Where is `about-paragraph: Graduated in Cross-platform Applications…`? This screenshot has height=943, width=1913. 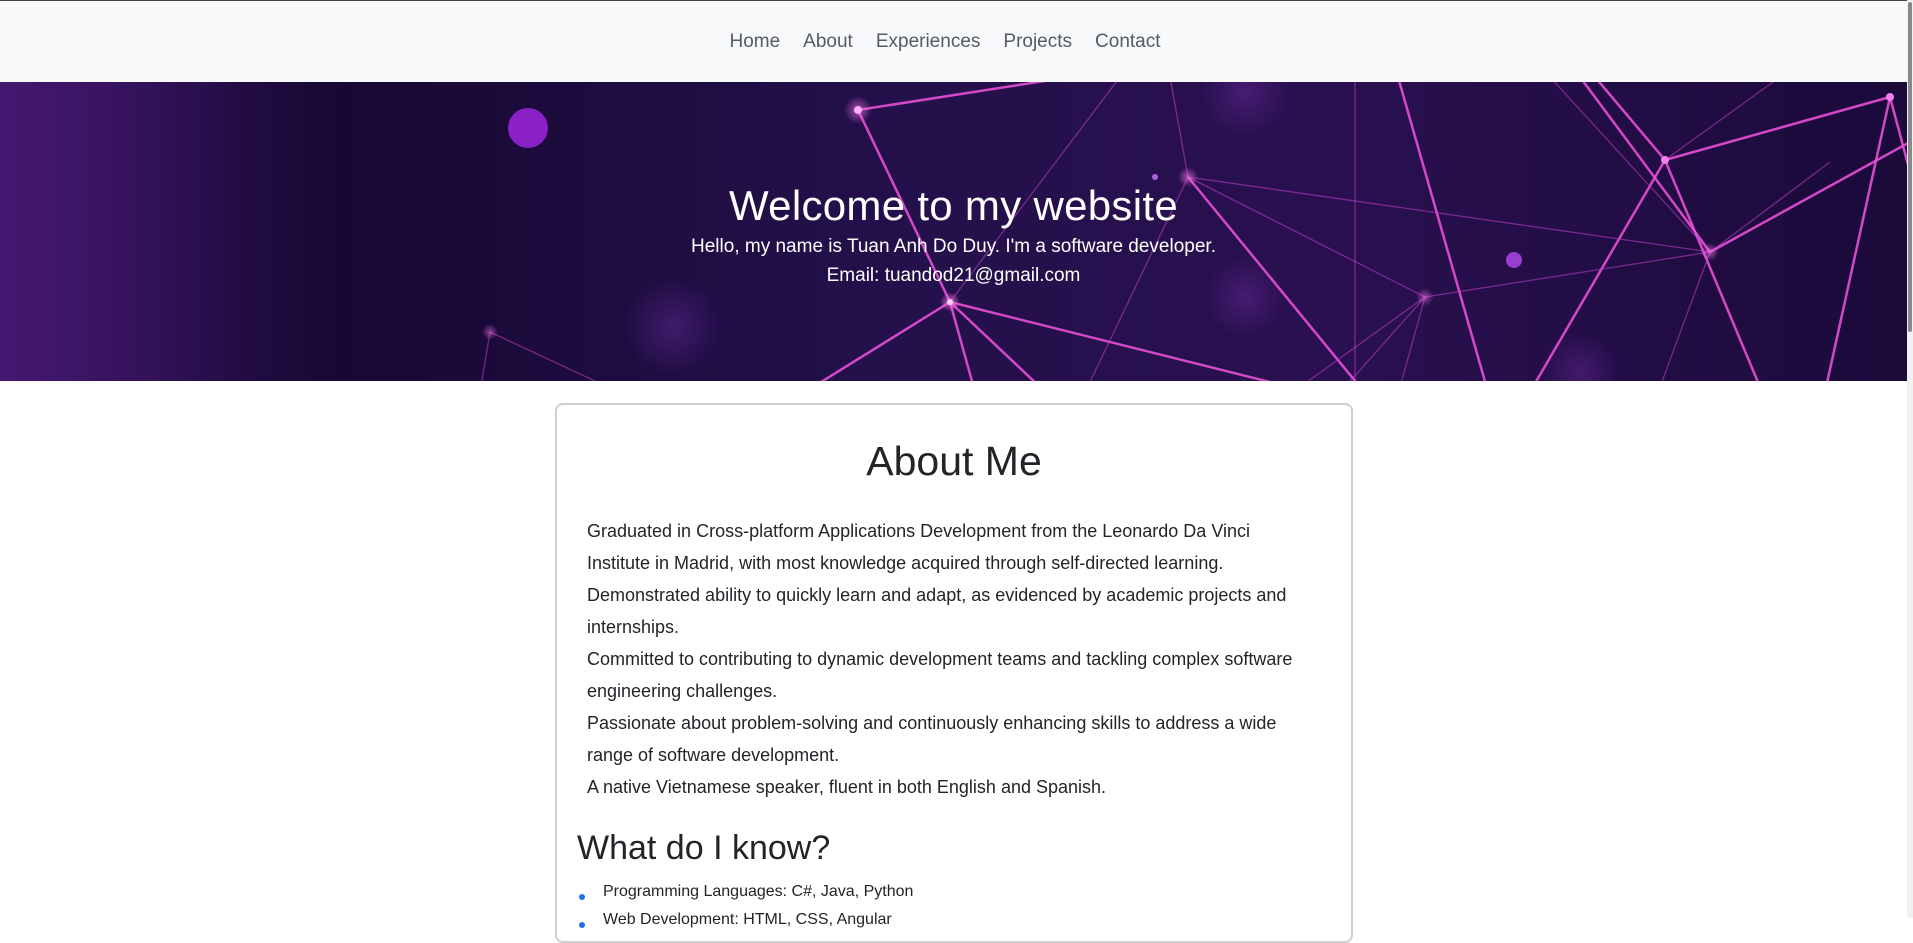
about-paragraph: Graduated in Cross-platform Applications… is located at coordinates (919, 547).